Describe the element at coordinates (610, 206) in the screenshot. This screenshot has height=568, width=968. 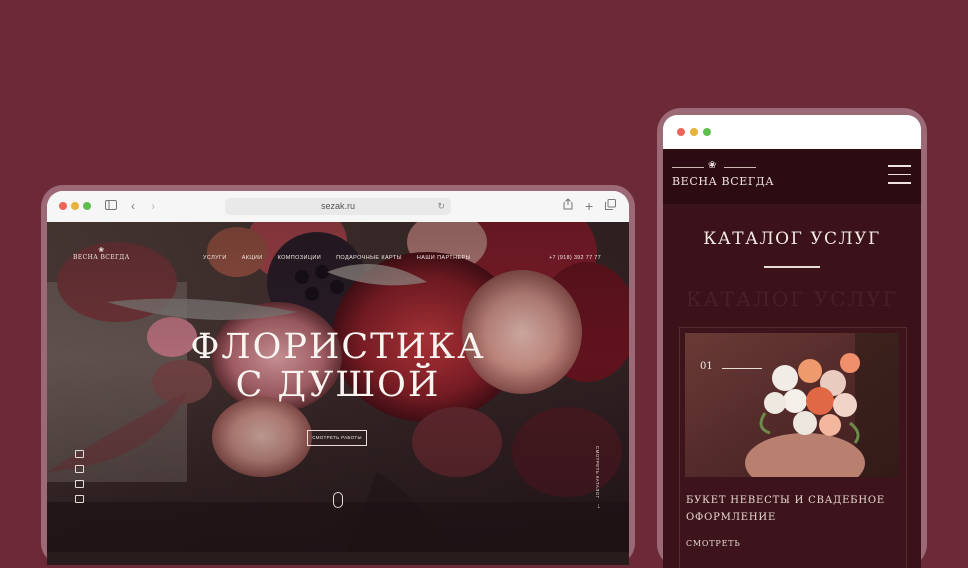
I see `tabs-icon` at that location.